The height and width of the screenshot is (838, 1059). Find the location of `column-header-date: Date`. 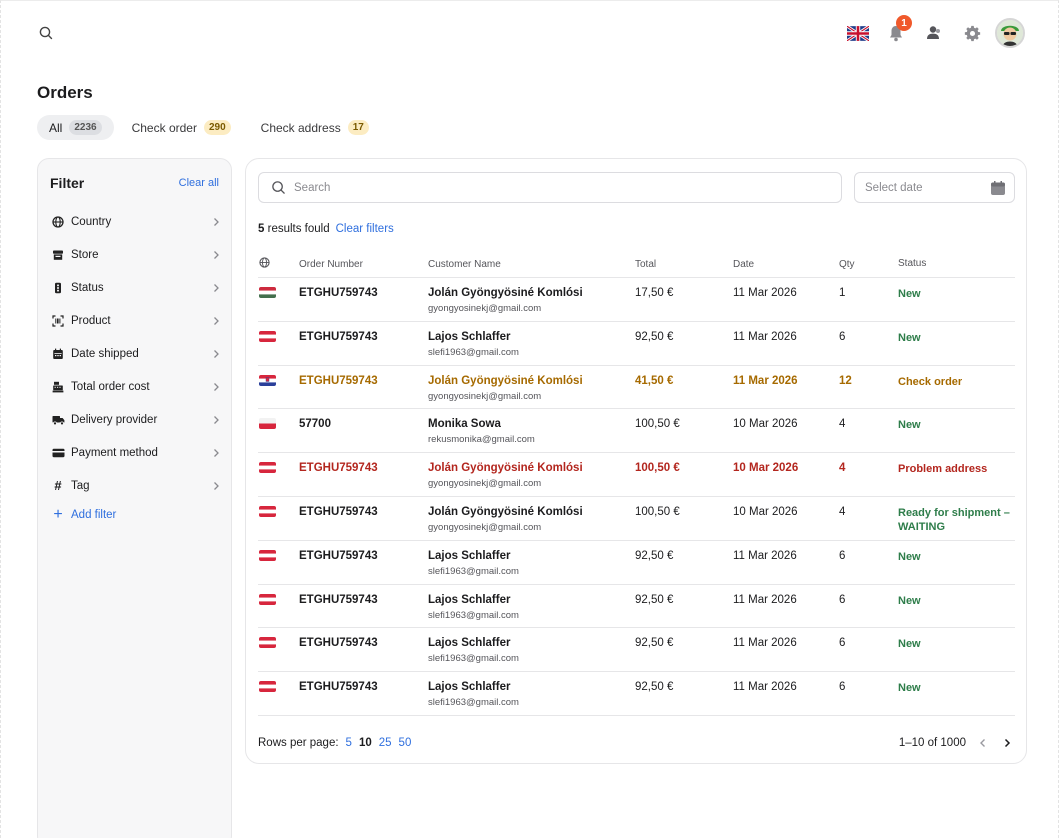

column-header-date: Date is located at coordinates (786, 264).